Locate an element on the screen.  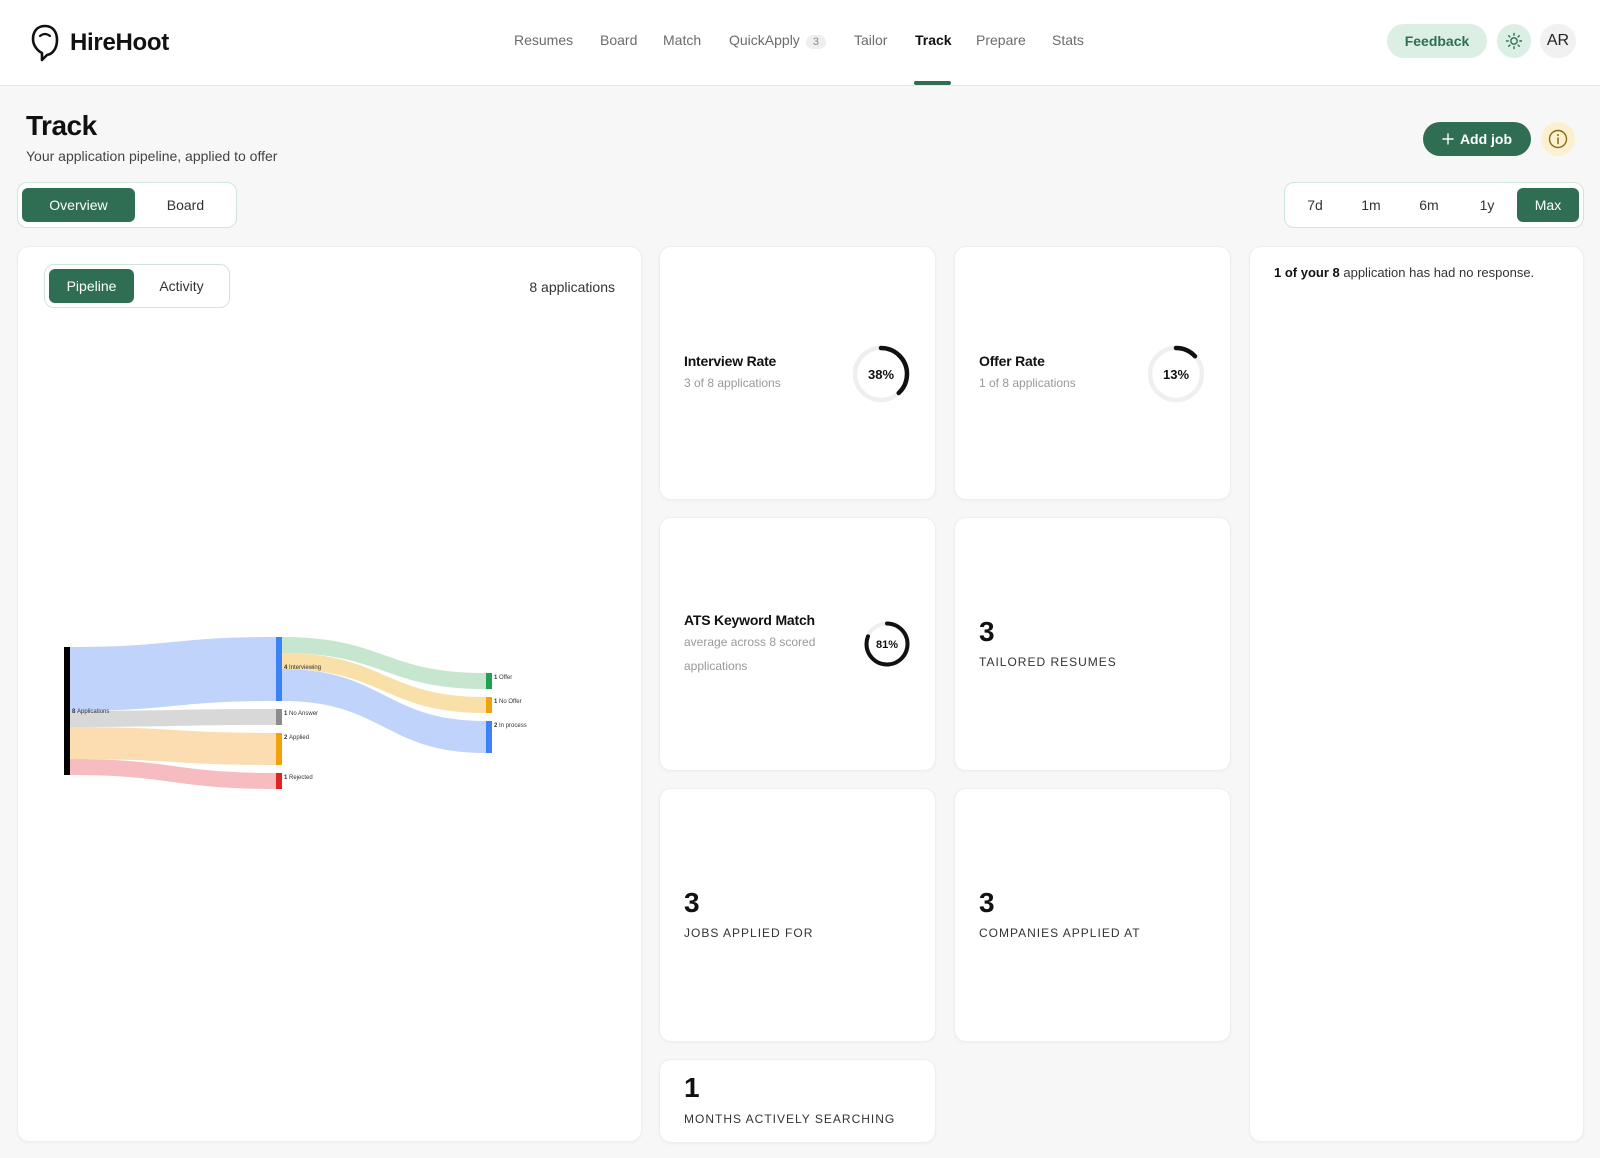
range-1y: 1y is located at coordinates (1487, 205).